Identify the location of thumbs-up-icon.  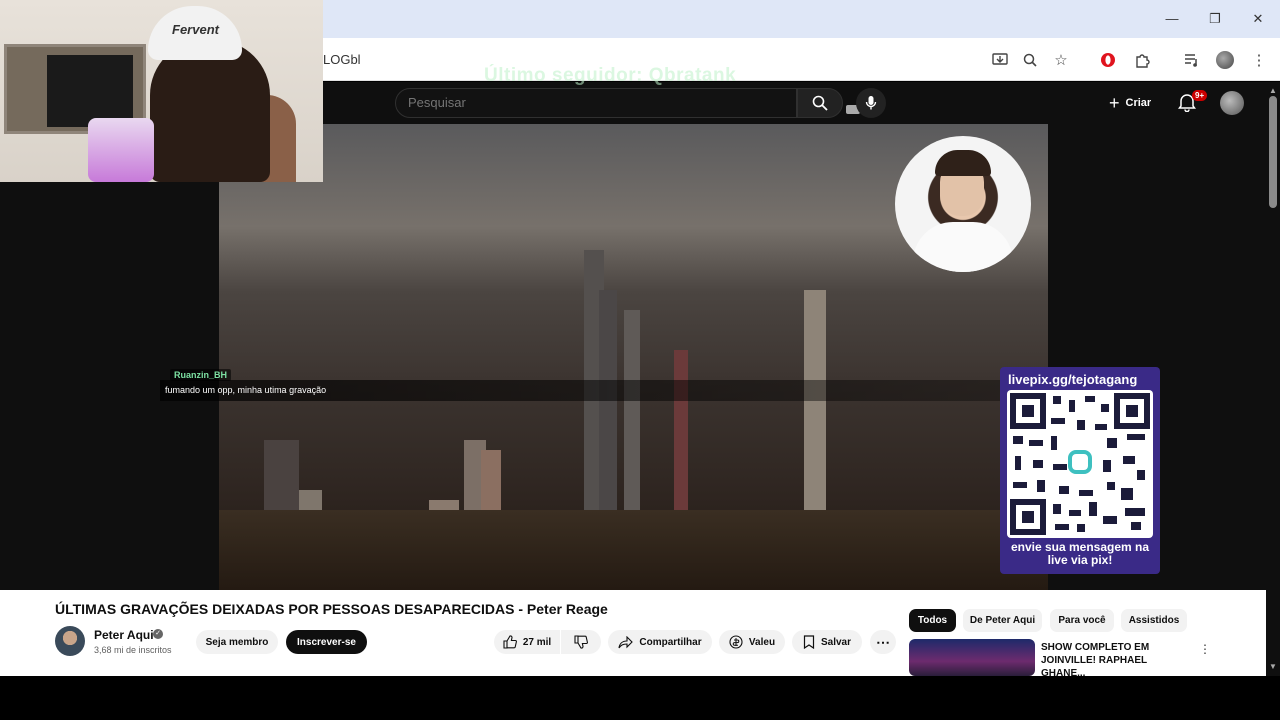
(510, 642).